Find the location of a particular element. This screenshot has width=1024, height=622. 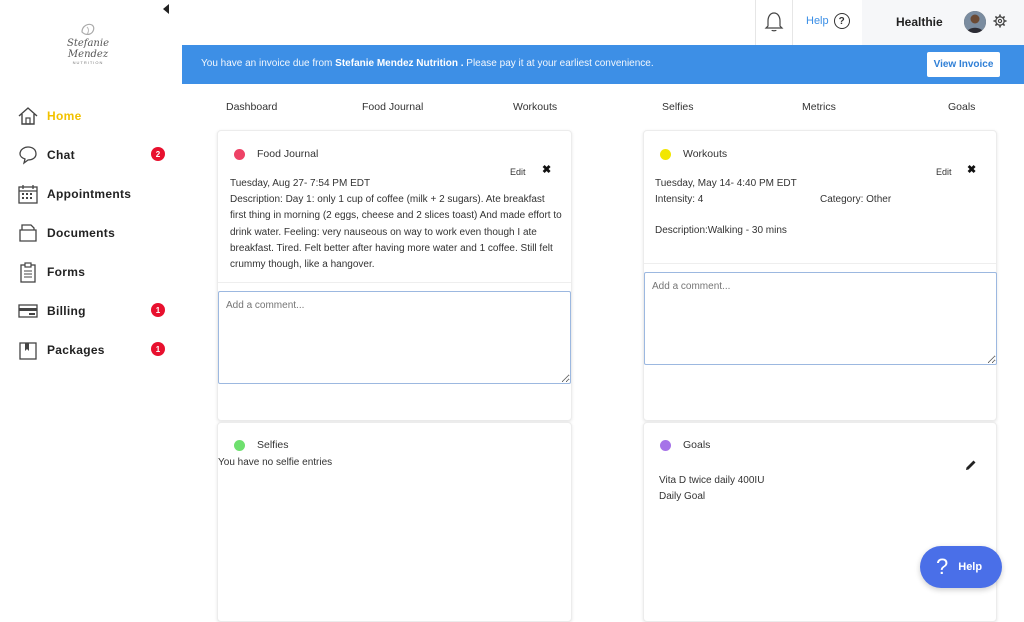

brand-logo: Stefanie Mendez NUTRITION is located at coordinates (88, 43).